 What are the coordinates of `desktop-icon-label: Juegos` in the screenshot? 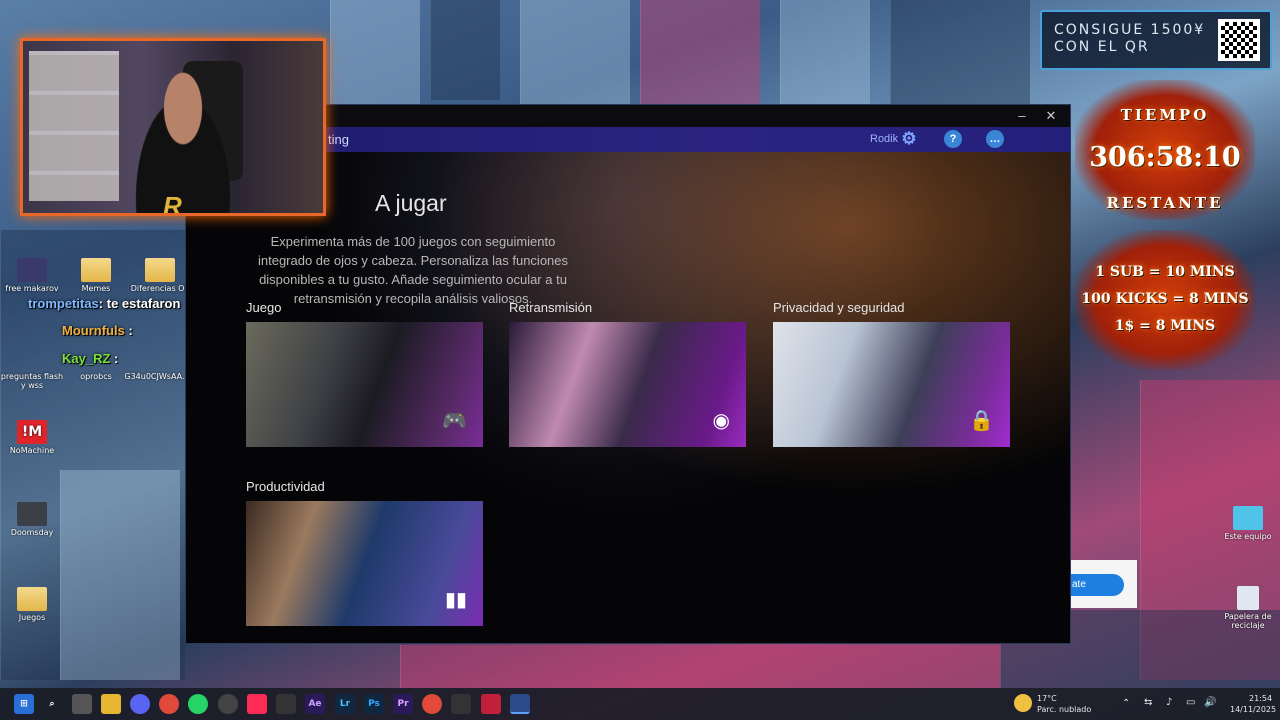 It's located at (32, 617).